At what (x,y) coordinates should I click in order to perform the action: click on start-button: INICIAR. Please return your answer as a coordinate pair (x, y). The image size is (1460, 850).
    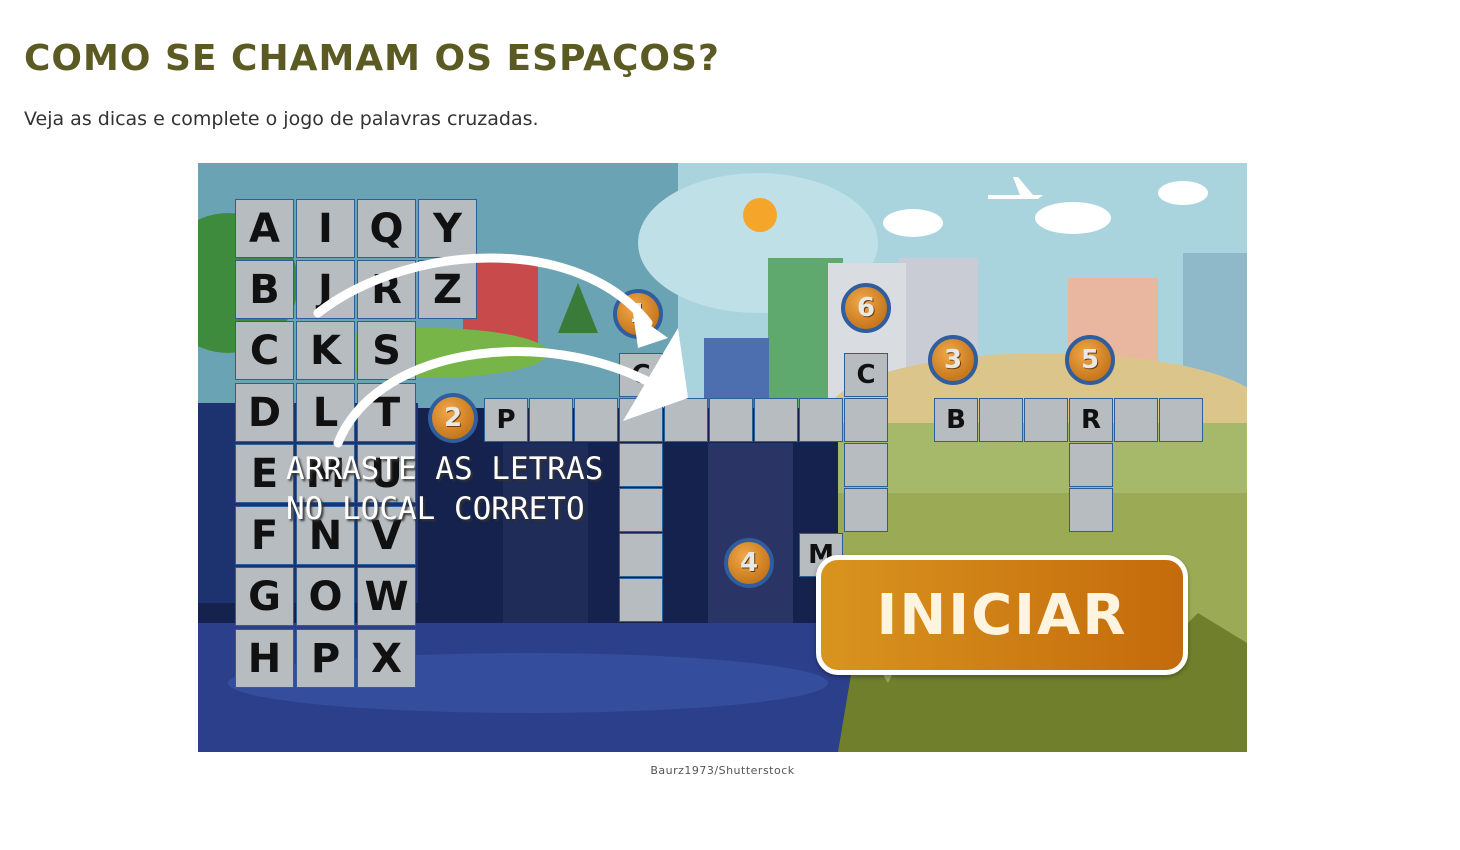
    Looking at the image, I should click on (1002, 615).